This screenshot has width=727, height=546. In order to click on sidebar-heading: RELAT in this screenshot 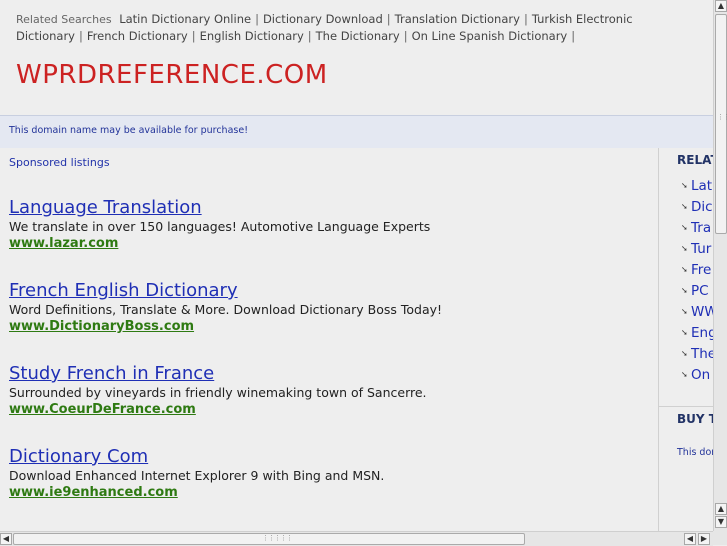, I will do `click(695, 160)`.